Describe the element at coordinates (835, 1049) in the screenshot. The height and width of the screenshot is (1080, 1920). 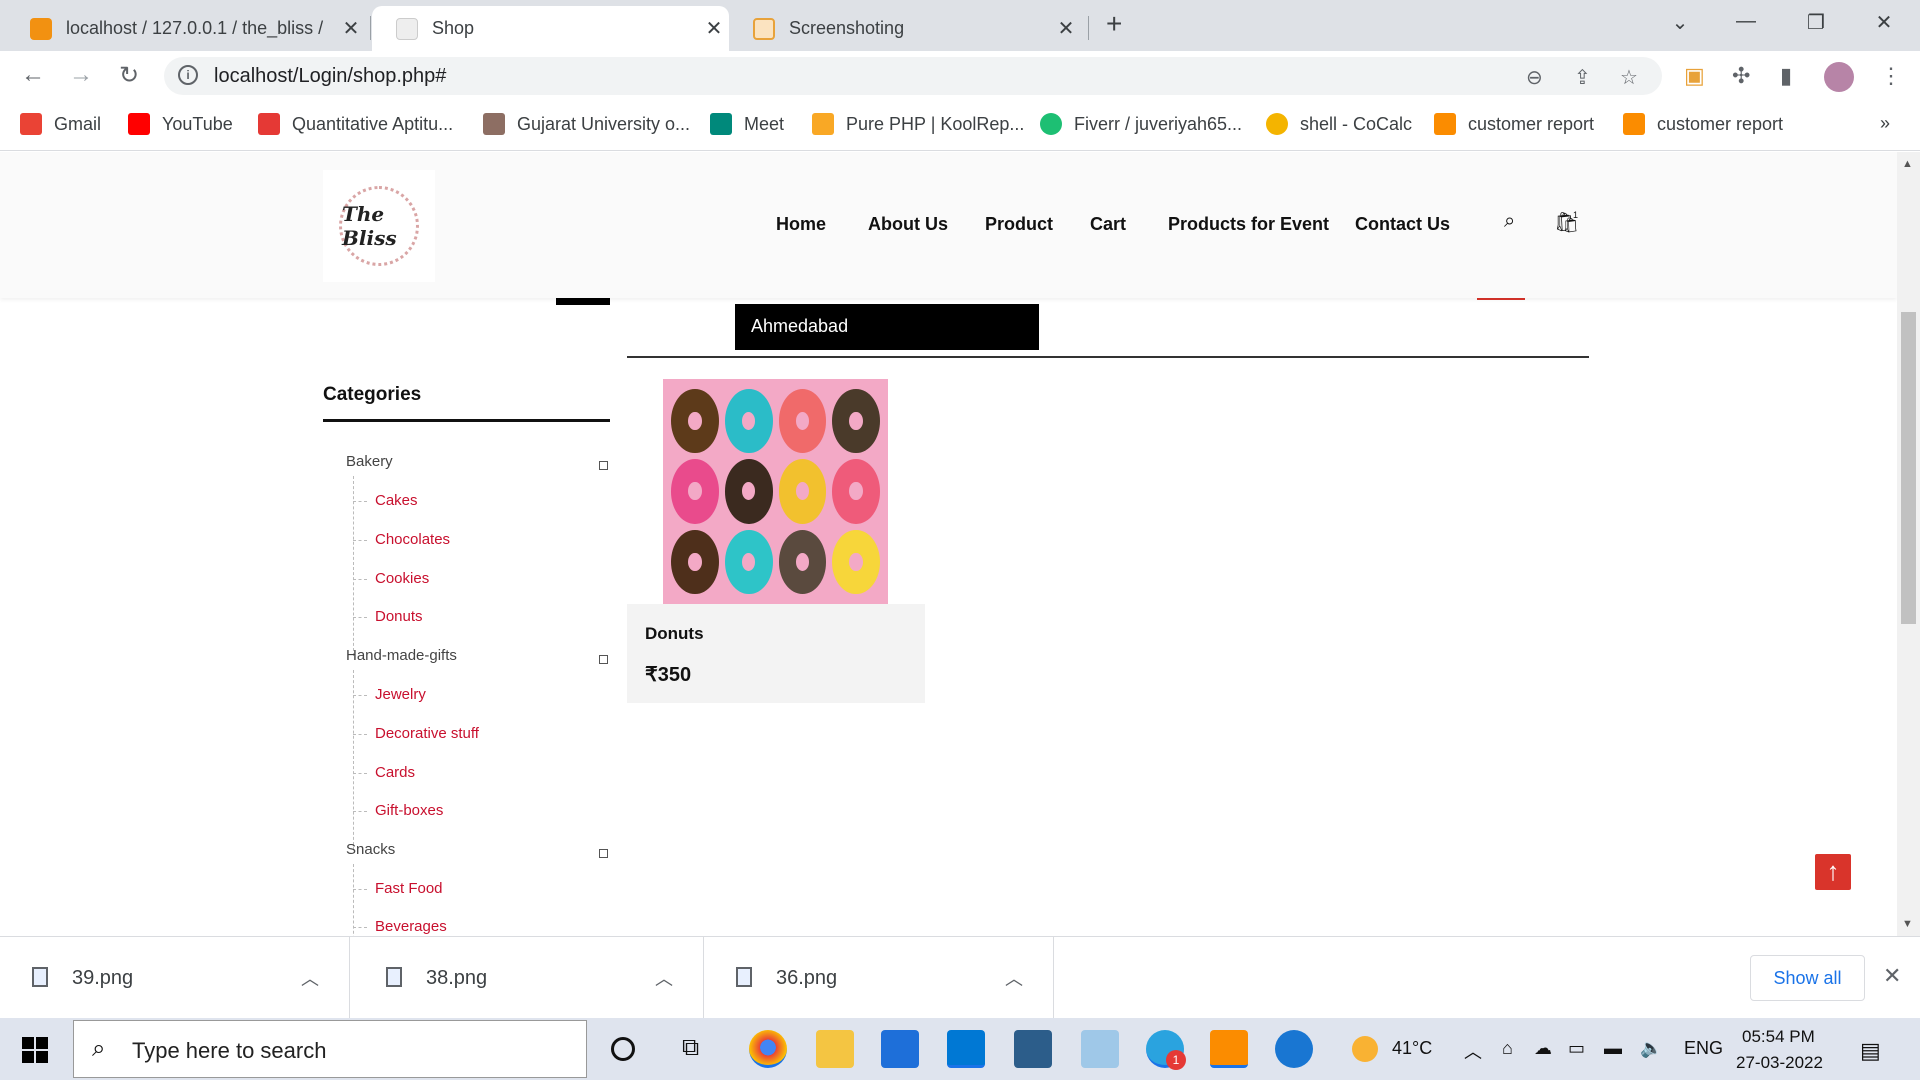
I see `file-explorer-icon` at that location.